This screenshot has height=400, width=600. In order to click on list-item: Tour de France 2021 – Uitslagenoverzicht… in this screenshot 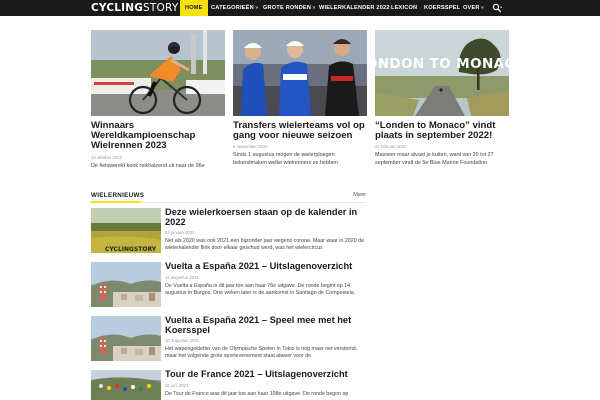, I will do `click(228, 384)`.